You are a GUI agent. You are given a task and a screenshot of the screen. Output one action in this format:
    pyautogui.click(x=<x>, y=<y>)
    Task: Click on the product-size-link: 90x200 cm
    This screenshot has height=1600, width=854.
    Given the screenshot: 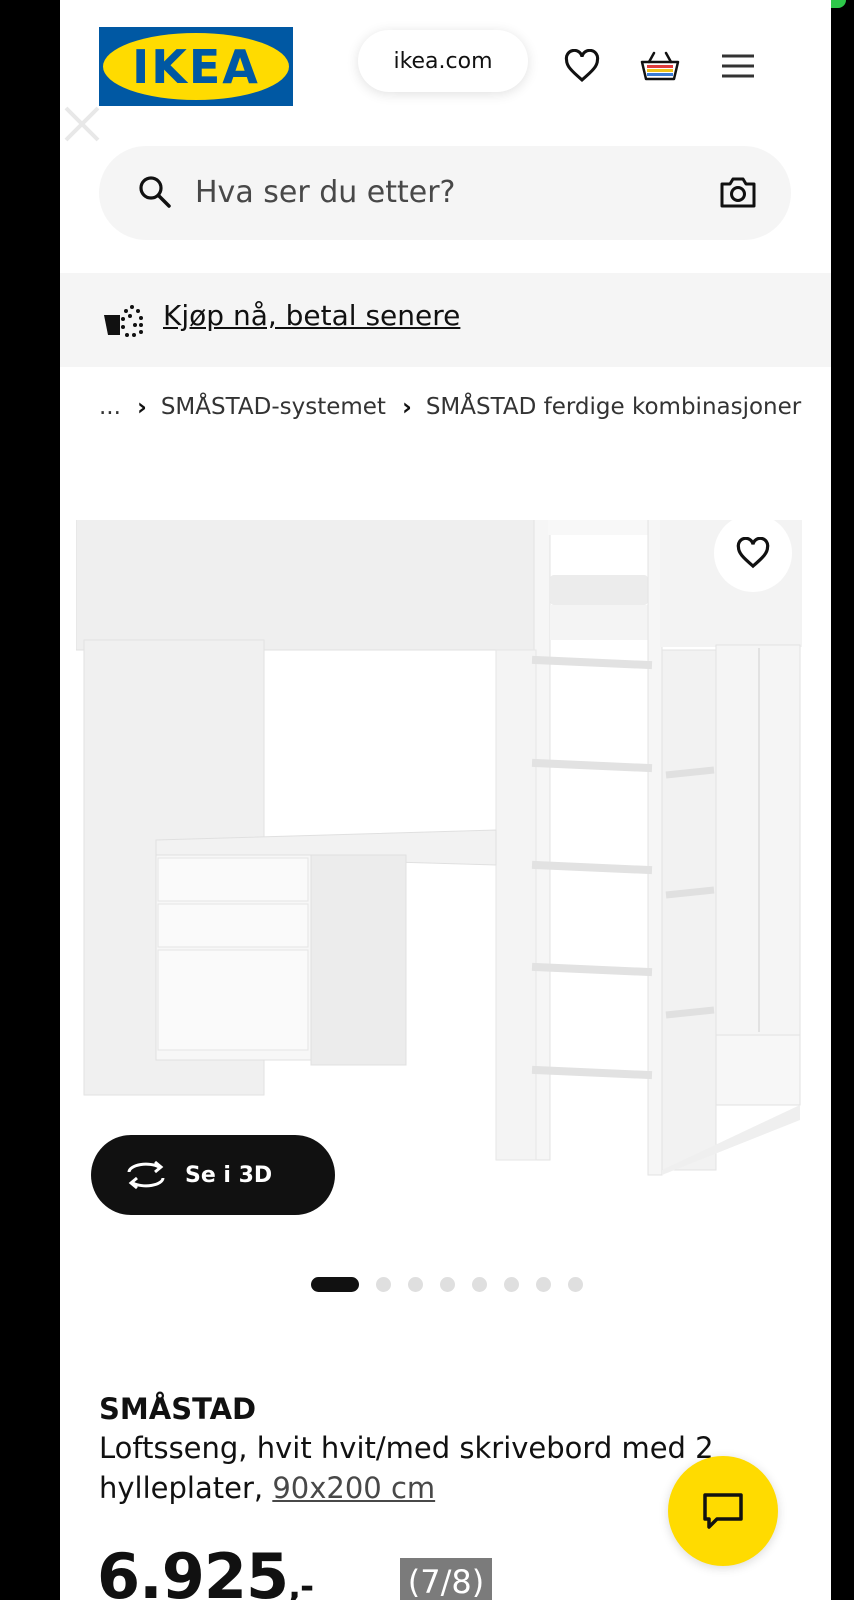 What is the action you would take?
    pyautogui.click(x=353, y=1488)
    